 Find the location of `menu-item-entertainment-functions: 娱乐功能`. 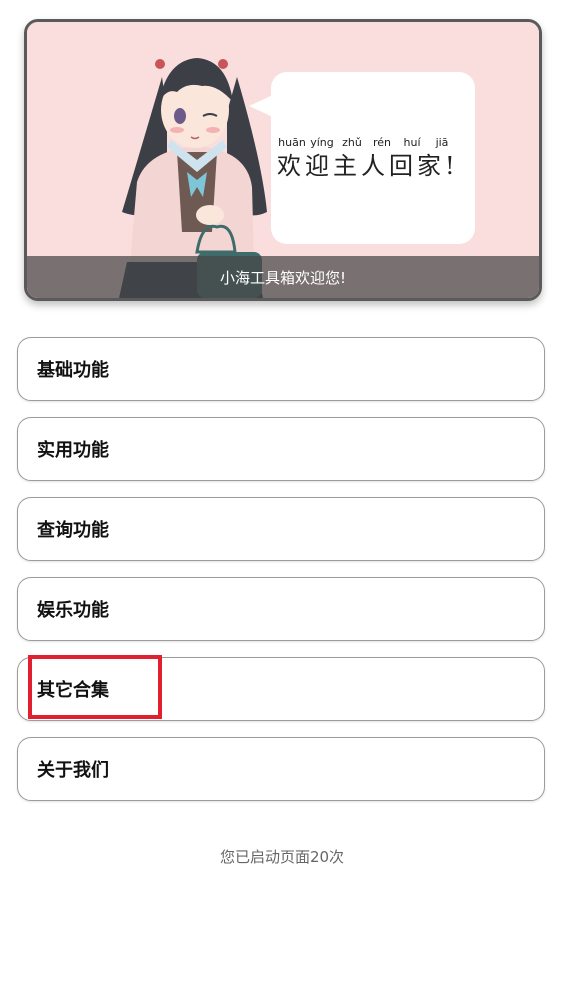

menu-item-entertainment-functions: 娱乐功能 is located at coordinates (281, 609).